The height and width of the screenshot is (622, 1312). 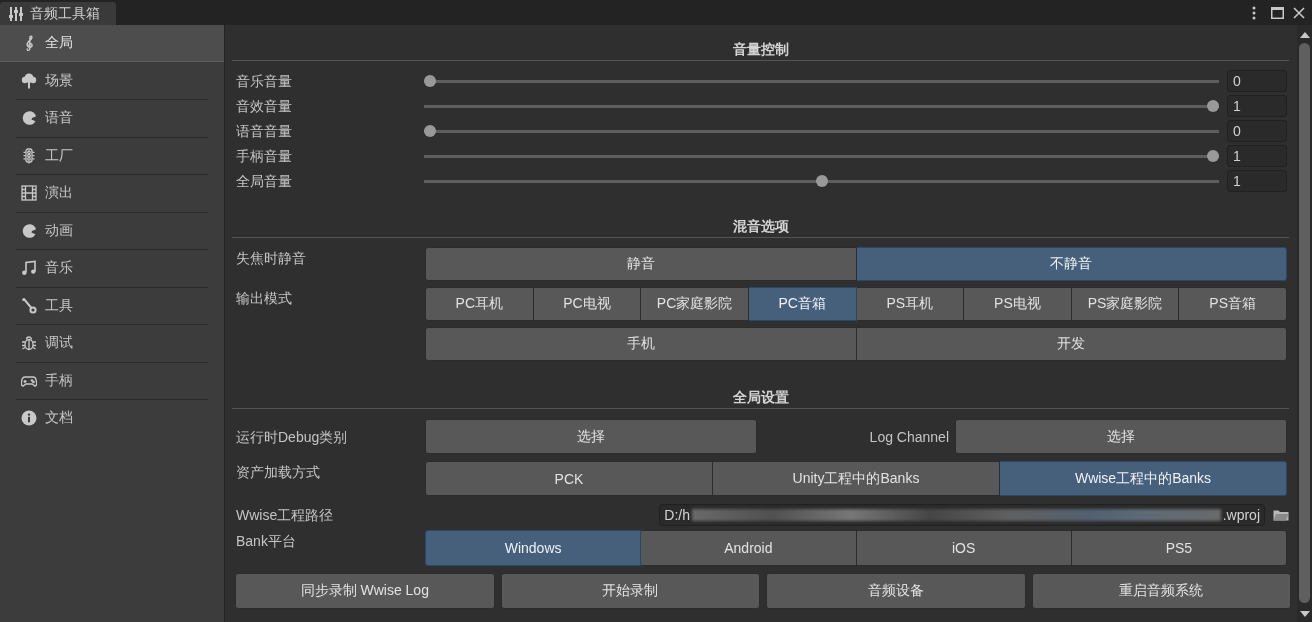 I want to click on tree-icon, so click(x=29, y=80).